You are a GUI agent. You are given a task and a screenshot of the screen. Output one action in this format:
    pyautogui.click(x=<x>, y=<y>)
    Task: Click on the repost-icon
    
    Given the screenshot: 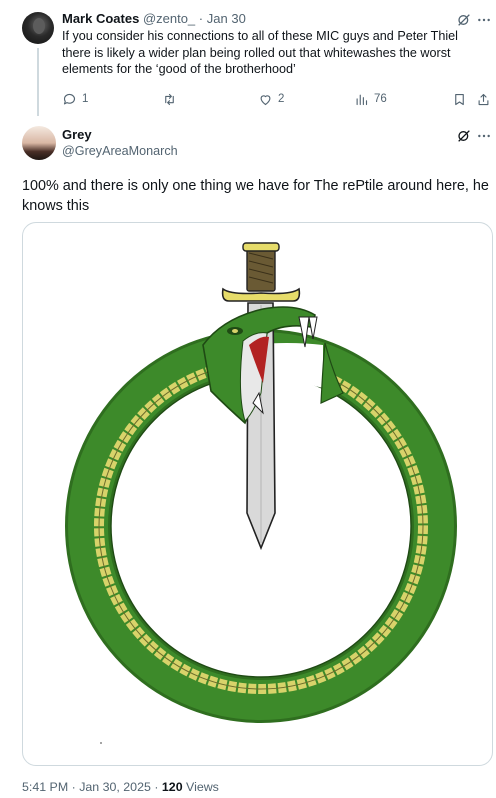 What is the action you would take?
    pyautogui.click(x=169, y=99)
    